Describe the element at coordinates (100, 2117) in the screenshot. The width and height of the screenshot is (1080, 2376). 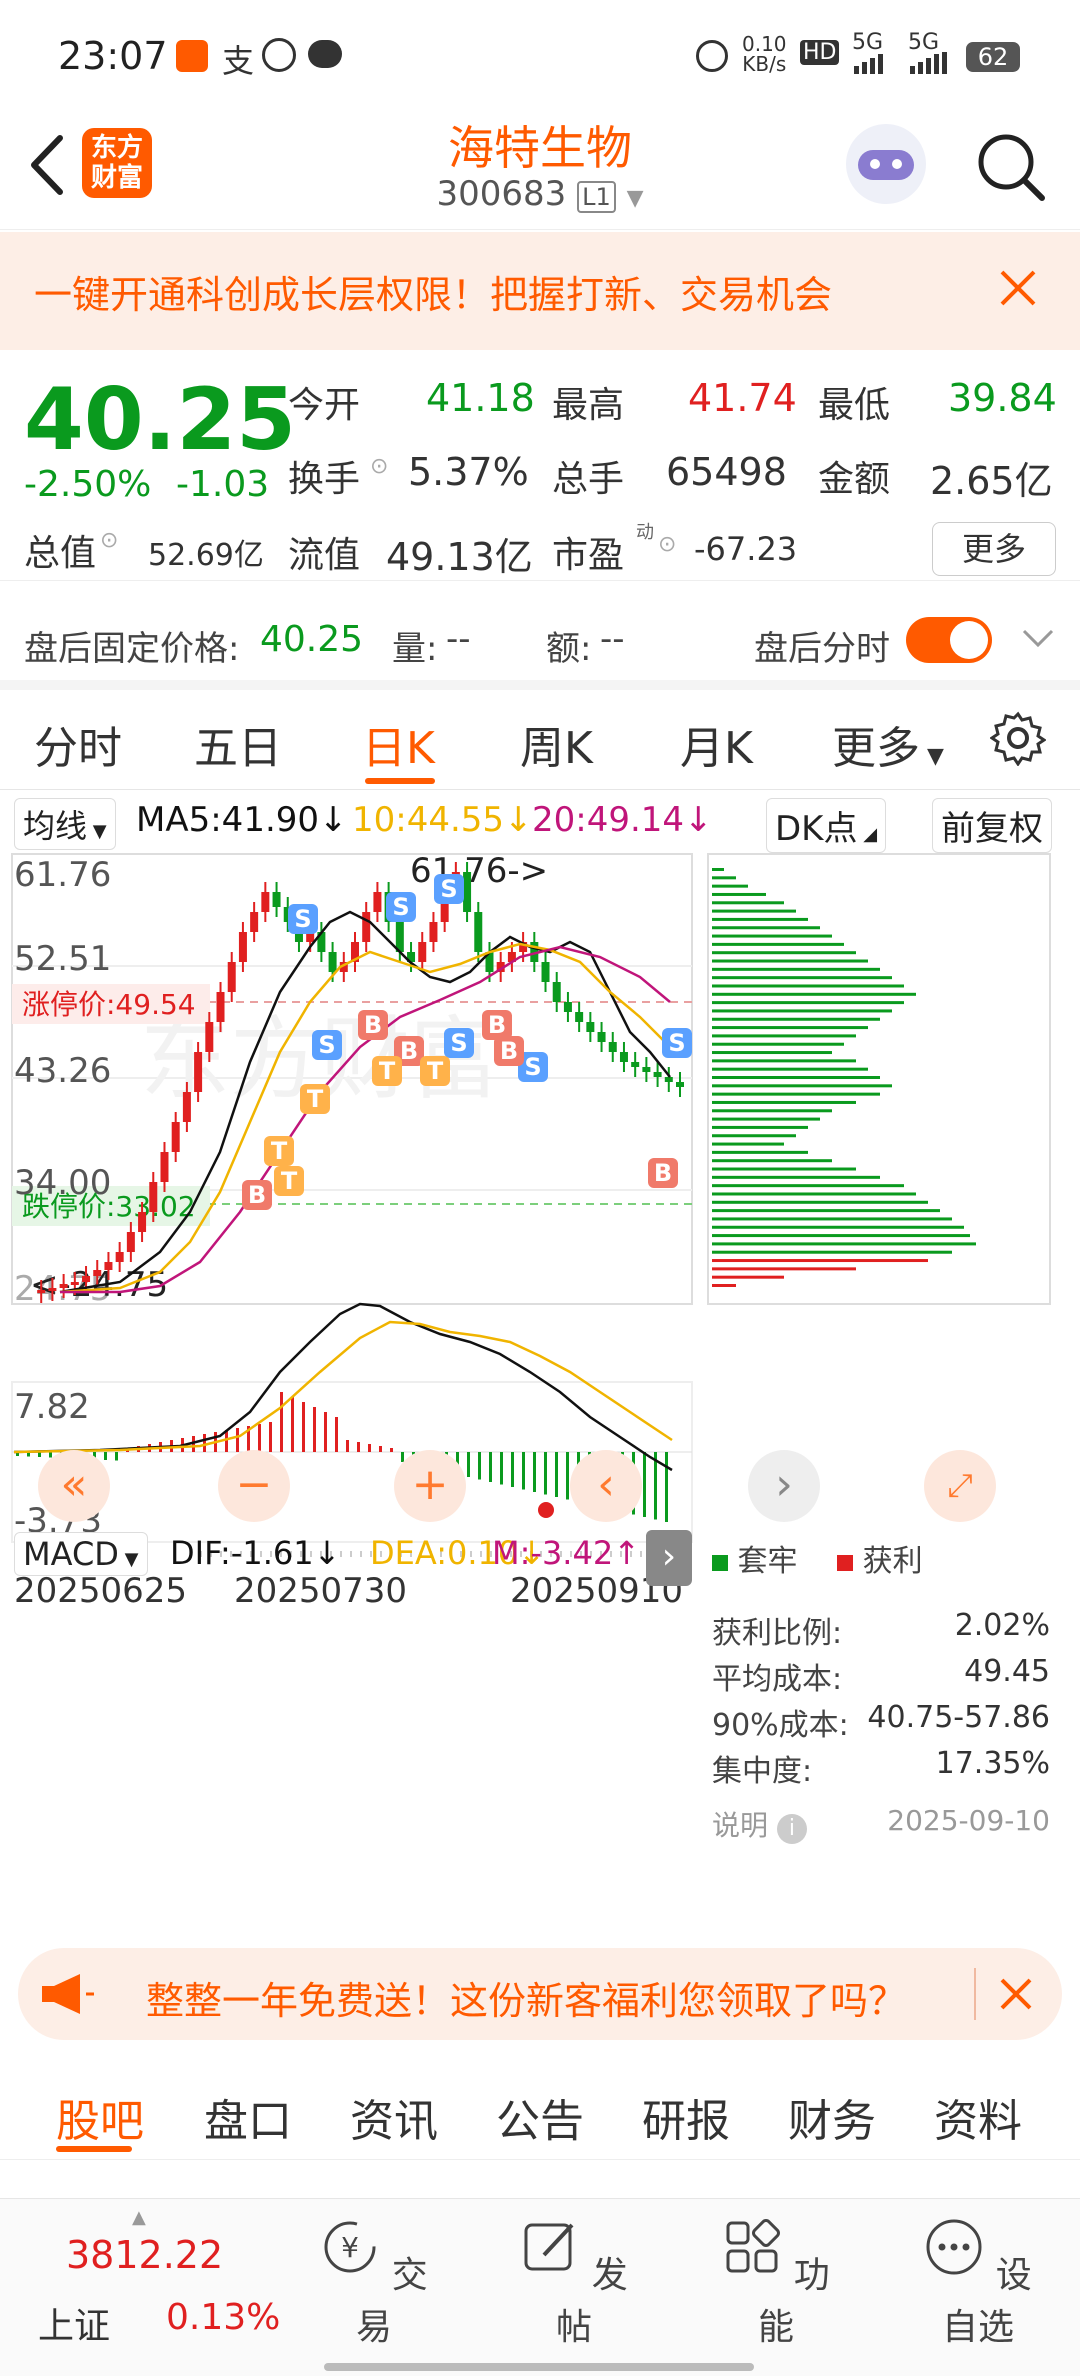
I see `tab-guba: 股吧` at that location.